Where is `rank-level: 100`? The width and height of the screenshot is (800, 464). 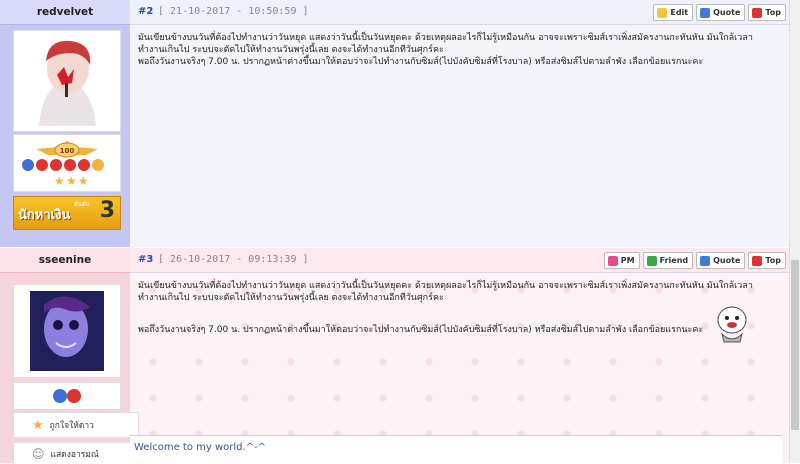 rank-level: 100 is located at coordinates (67, 151).